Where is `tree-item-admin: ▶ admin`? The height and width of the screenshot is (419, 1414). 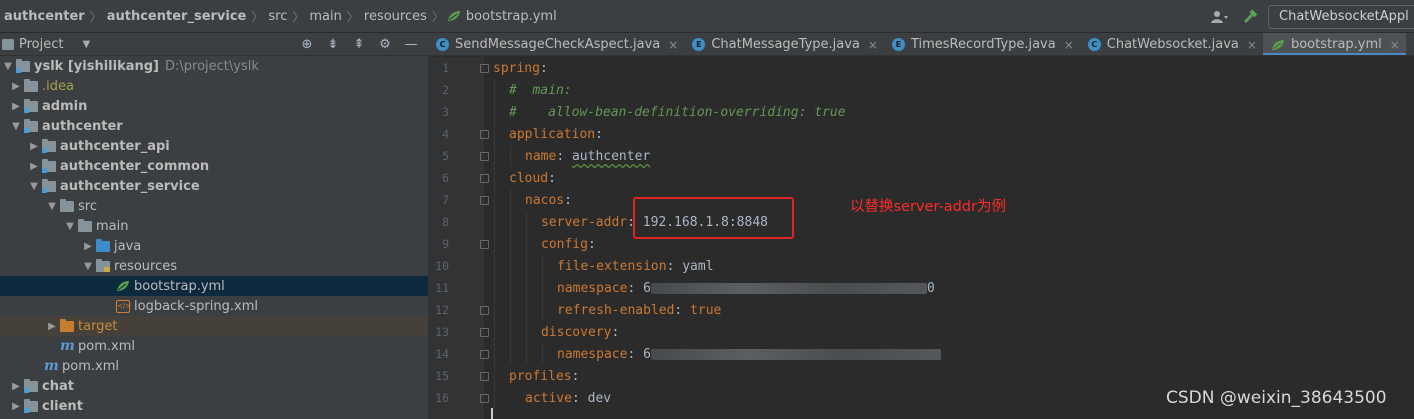 tree-item-admin: ▶ admin is located at coordinates (214, 106).